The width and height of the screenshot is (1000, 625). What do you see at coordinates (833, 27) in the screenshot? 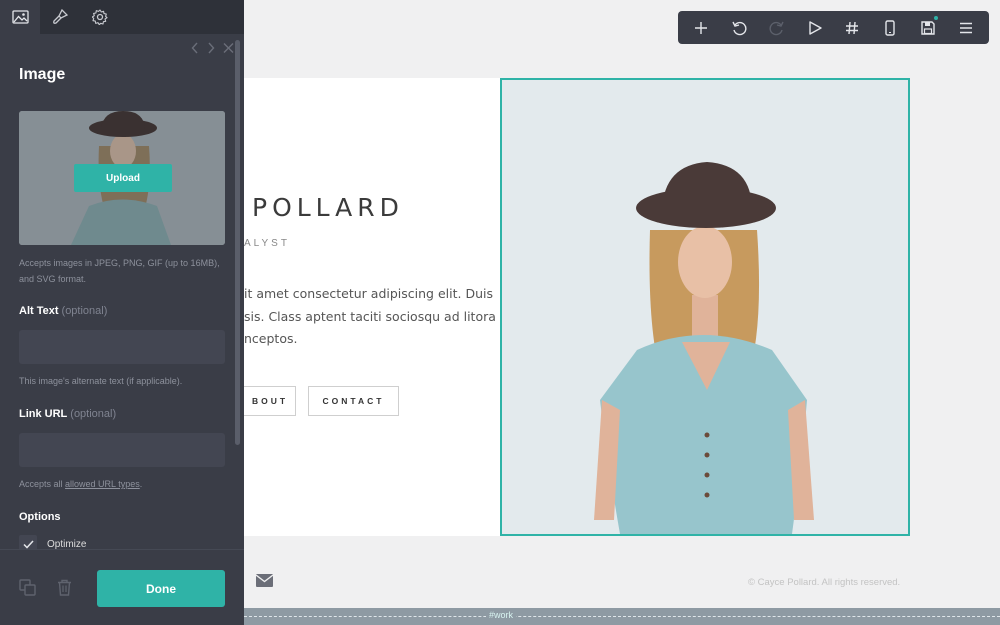
I see `editor-toolbar` at bounding box center [833, 27].